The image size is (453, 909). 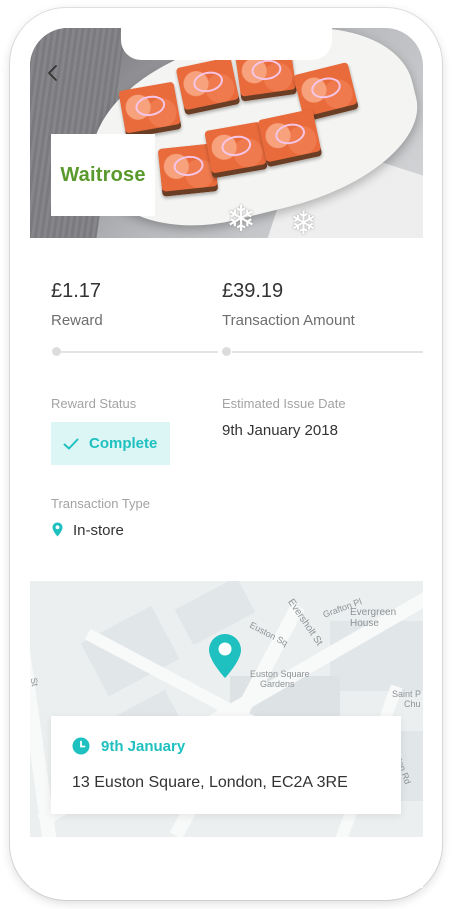 What do you see at coordinates (100, 503) in the screenshot?
I see `transaction-type-label: Transaction Type` at bounding box center [100, 503].